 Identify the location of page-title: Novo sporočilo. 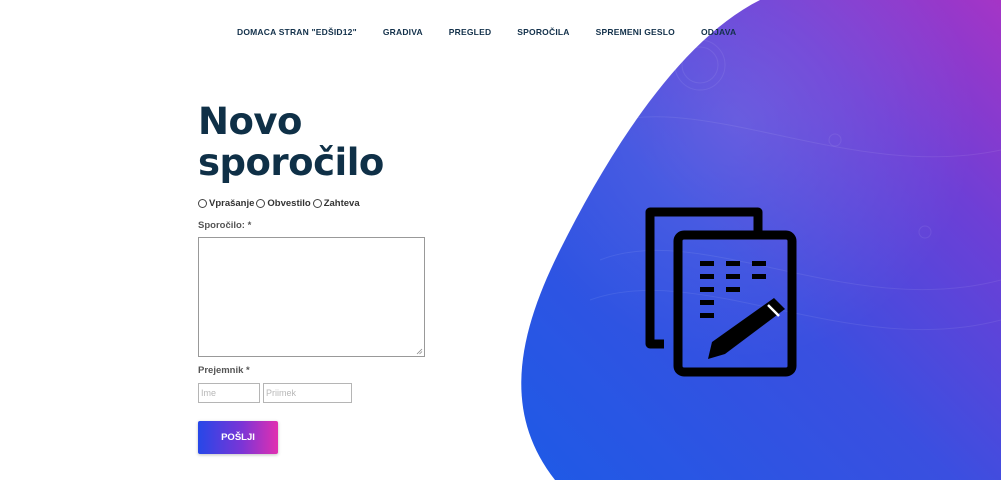
(291, 142).